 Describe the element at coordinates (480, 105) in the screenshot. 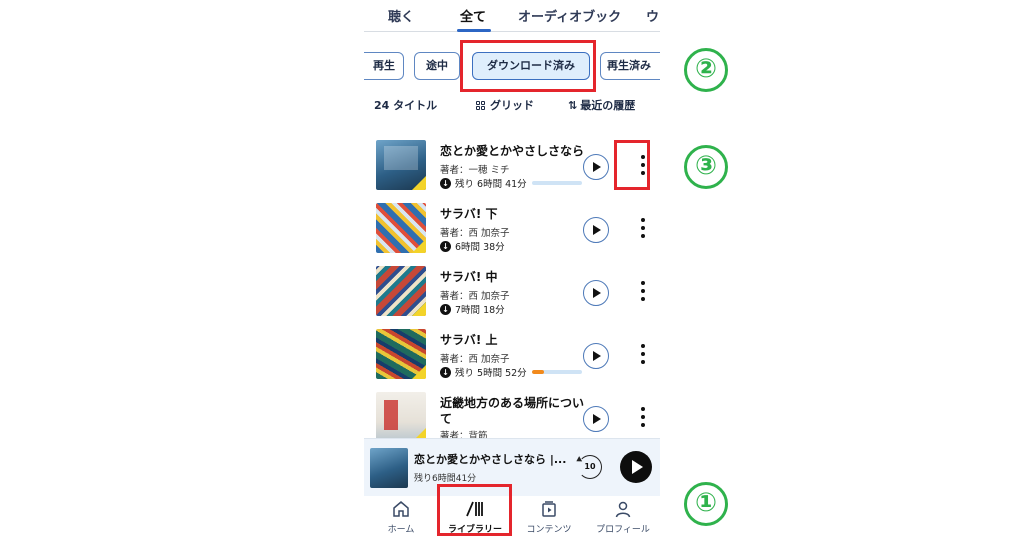

I see `grid-icon` at that location.